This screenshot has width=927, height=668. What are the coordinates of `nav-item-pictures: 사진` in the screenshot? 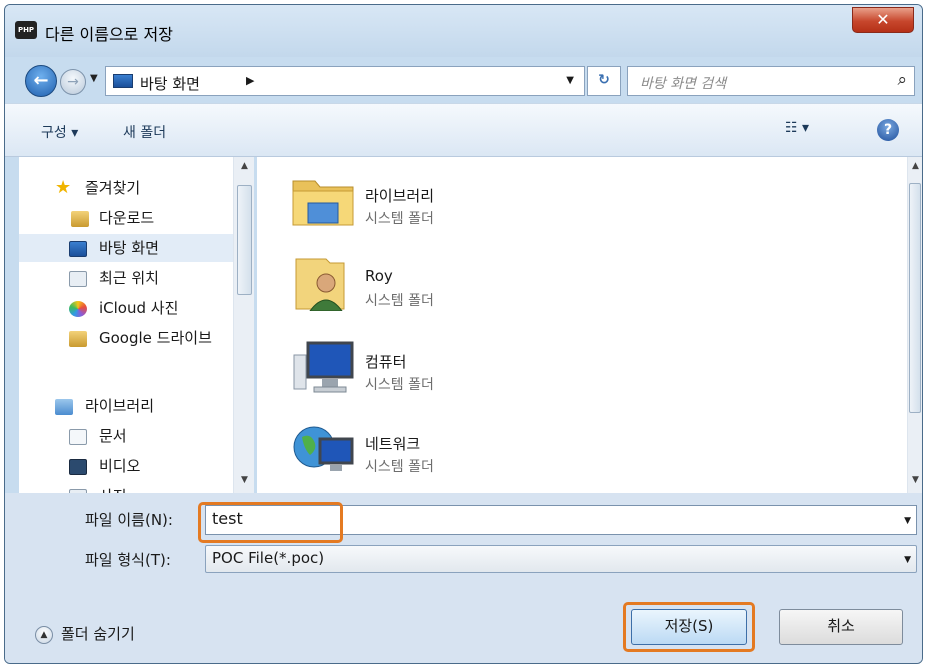 It's located at (126, 487).